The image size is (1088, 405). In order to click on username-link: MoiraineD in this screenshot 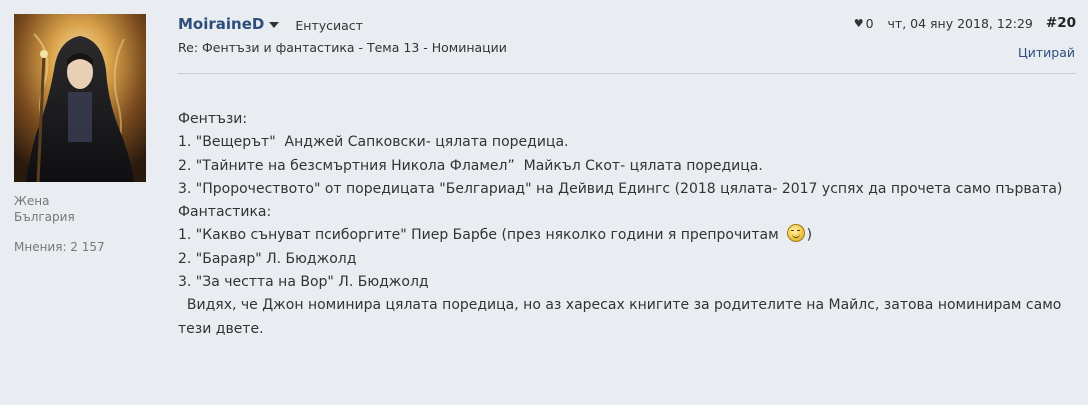, I will do `click(221, 24)`.